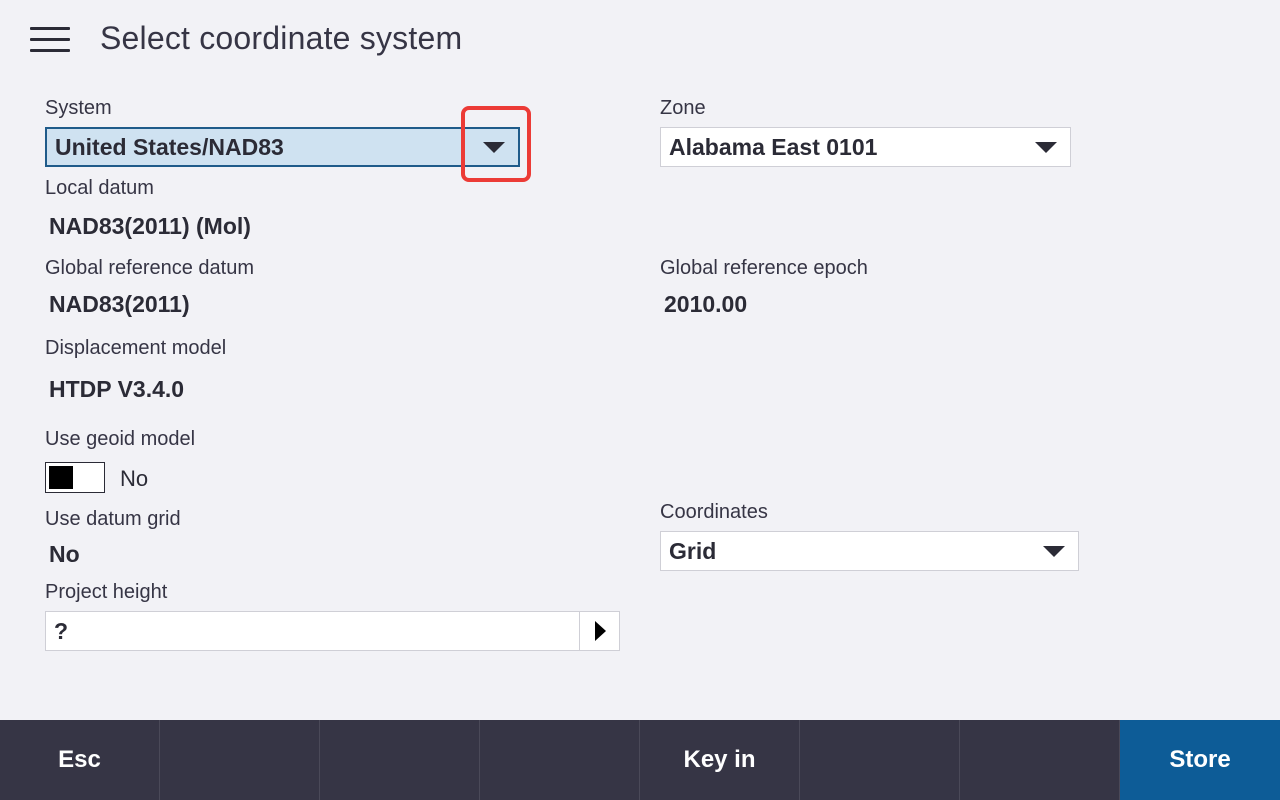 This screenshot has width=1280, height=800. I want to click on use-geoid-model-state: No, so click(134, 478).